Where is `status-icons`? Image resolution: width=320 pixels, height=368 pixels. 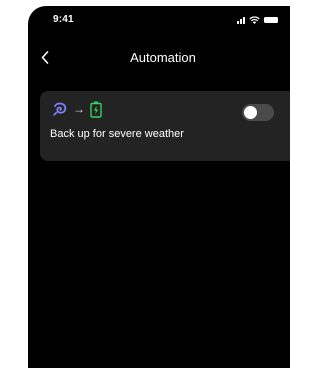
status-icons is located at coordinates (257, 20).